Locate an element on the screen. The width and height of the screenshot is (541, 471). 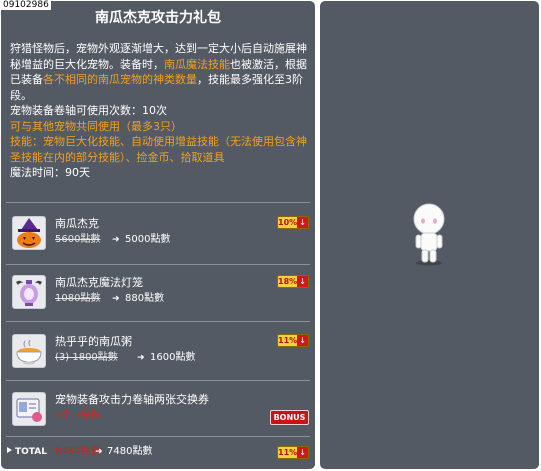
item-original-price: 5600點數 is located at coordinates (78, 239).